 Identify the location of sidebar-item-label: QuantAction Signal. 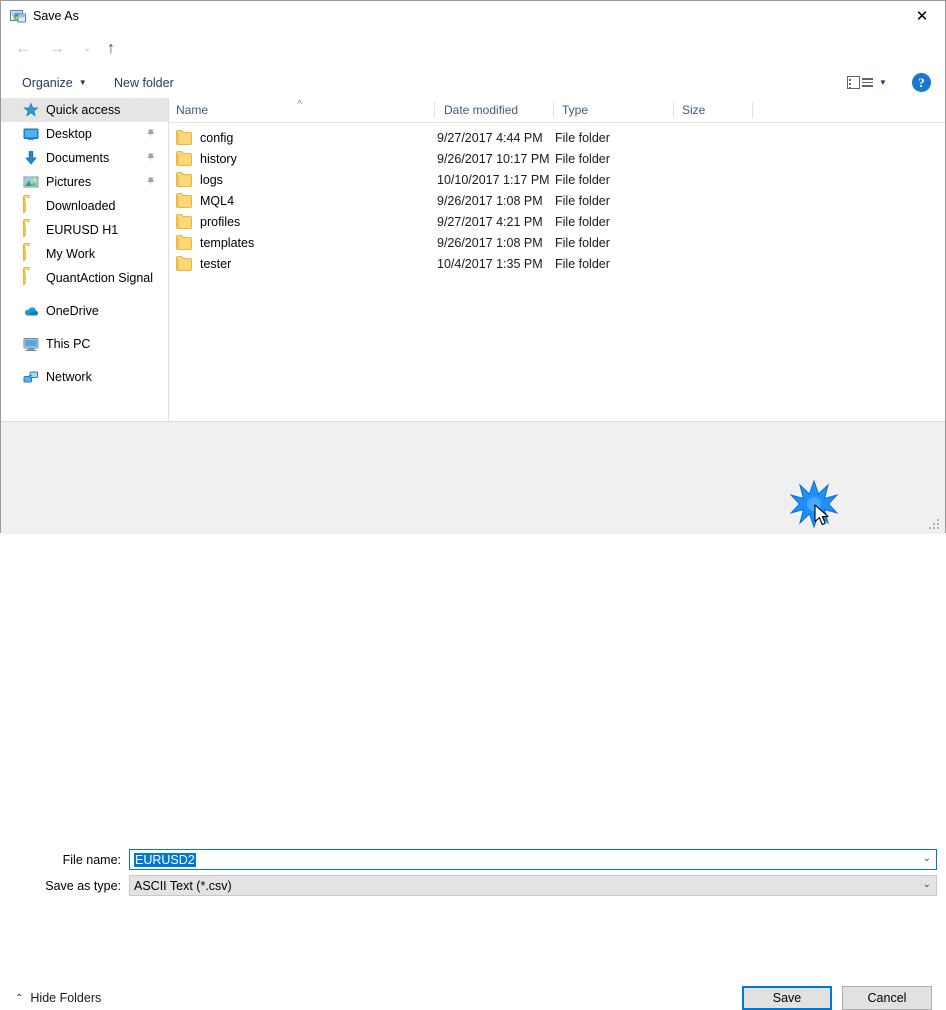
(100, 278).